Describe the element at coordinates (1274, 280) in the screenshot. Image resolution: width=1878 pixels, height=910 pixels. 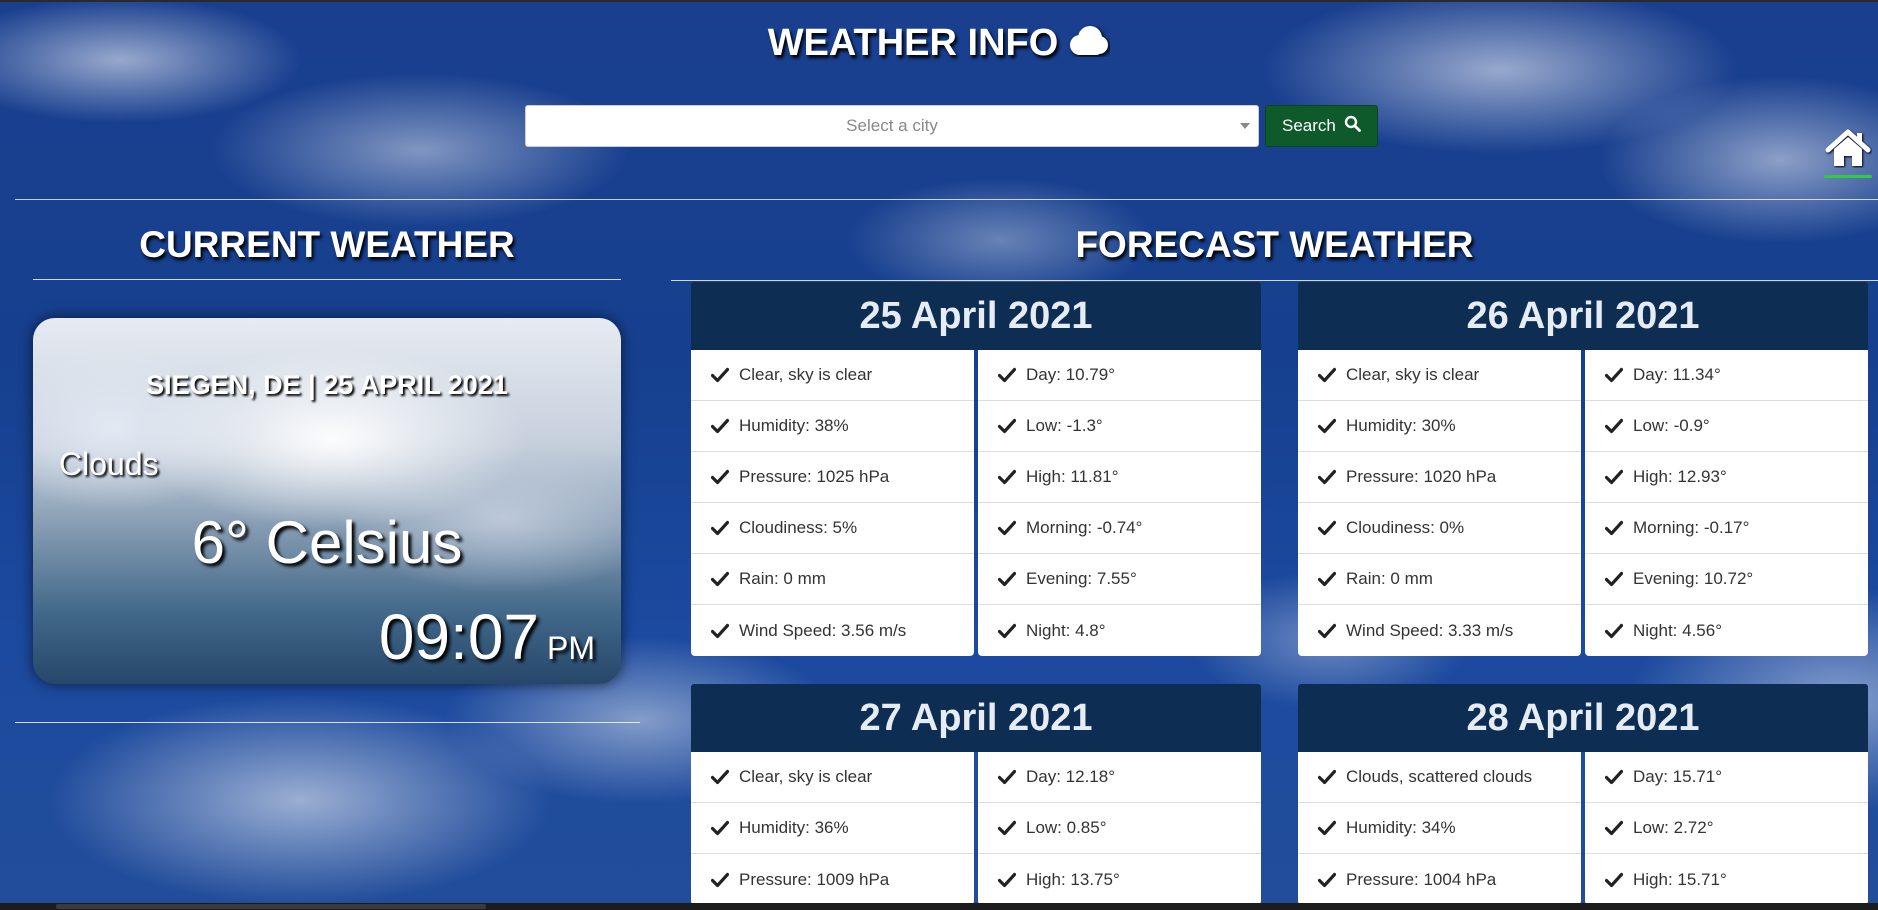
I see `forecast-weather-divider` at that location.